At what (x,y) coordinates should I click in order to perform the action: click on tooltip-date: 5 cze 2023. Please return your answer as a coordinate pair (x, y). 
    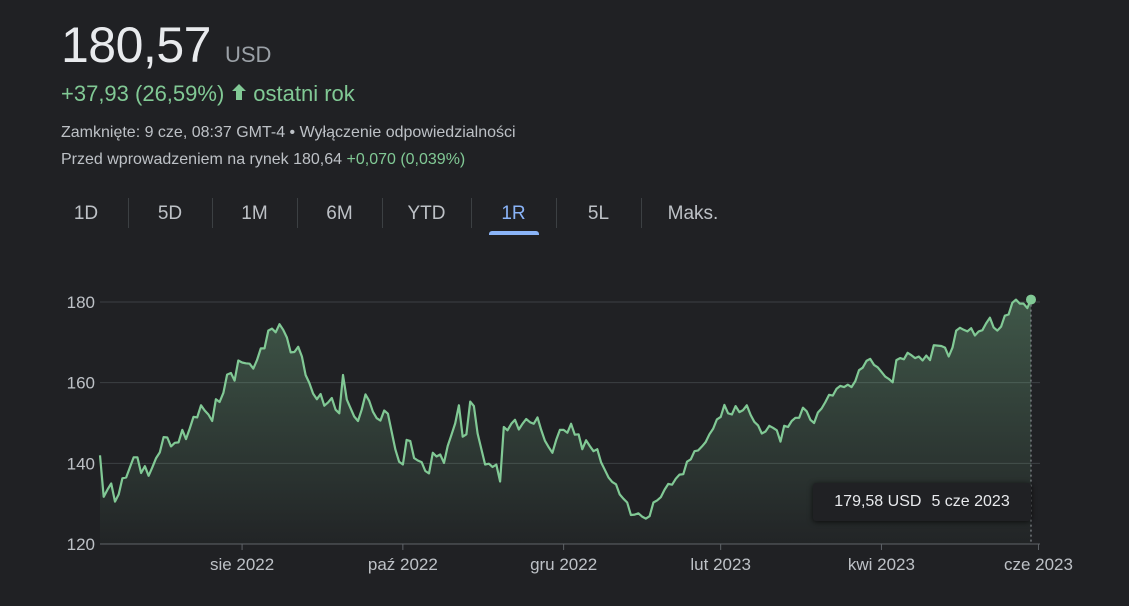
    Looking at the image, I should click on (970, 501).